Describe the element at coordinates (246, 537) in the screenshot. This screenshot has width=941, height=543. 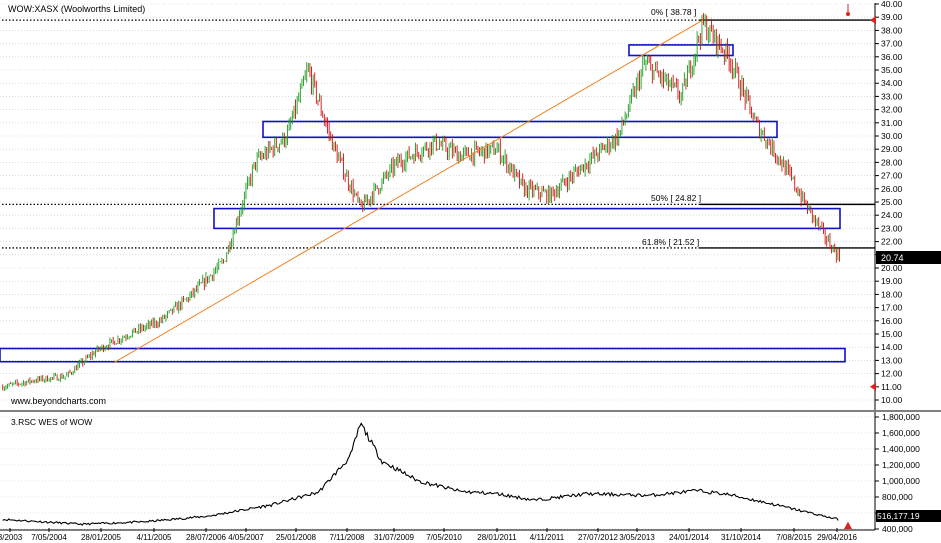
I see `x-tick-label: 4/05/2007` at that location.